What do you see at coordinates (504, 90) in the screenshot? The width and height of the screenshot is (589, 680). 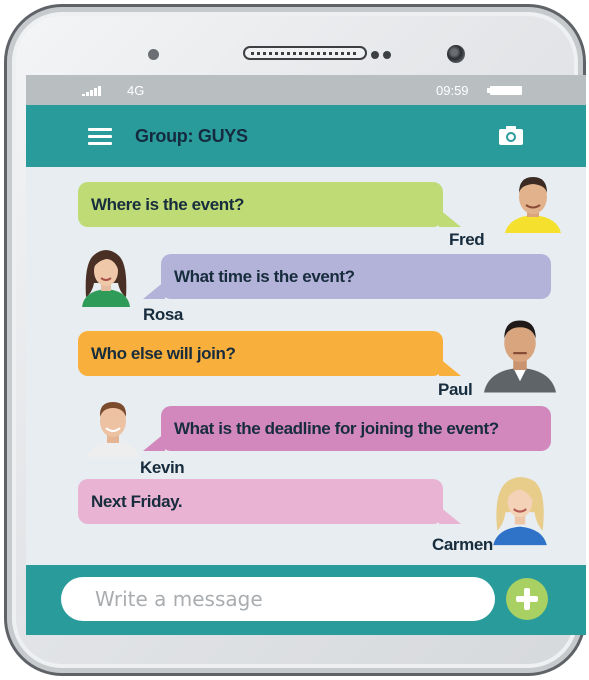 I see `battery-icon` at bounding box center [504, 90].